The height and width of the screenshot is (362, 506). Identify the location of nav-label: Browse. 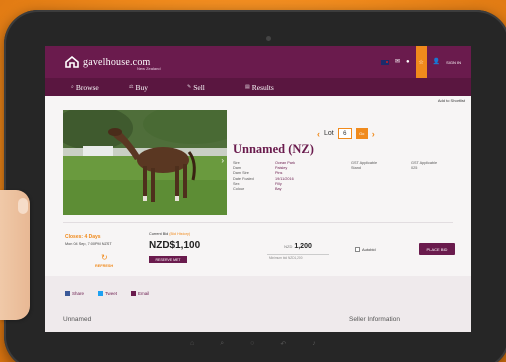
(87, 87).